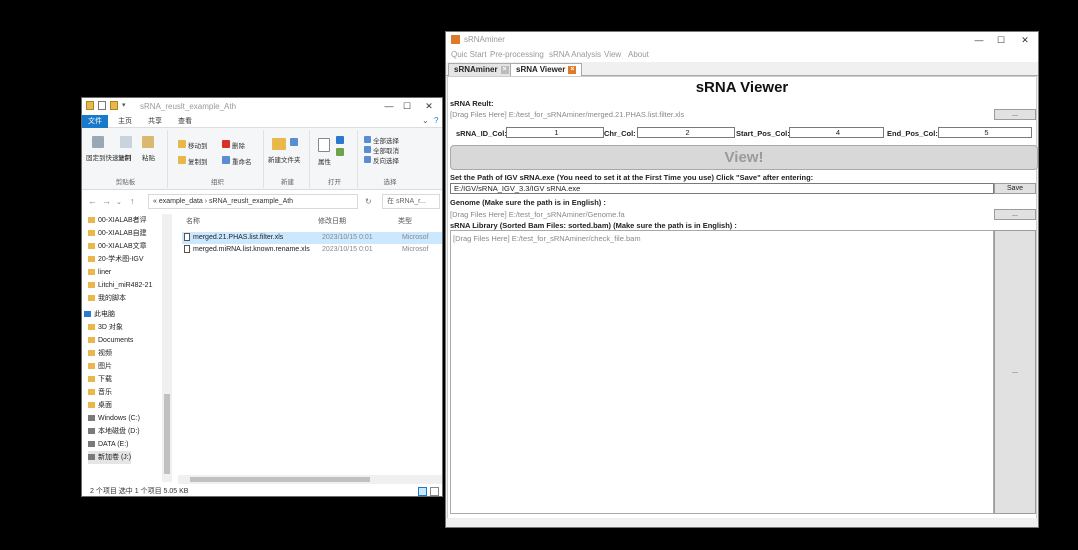  I want to click on copy-to-icon, so click(182, 160).